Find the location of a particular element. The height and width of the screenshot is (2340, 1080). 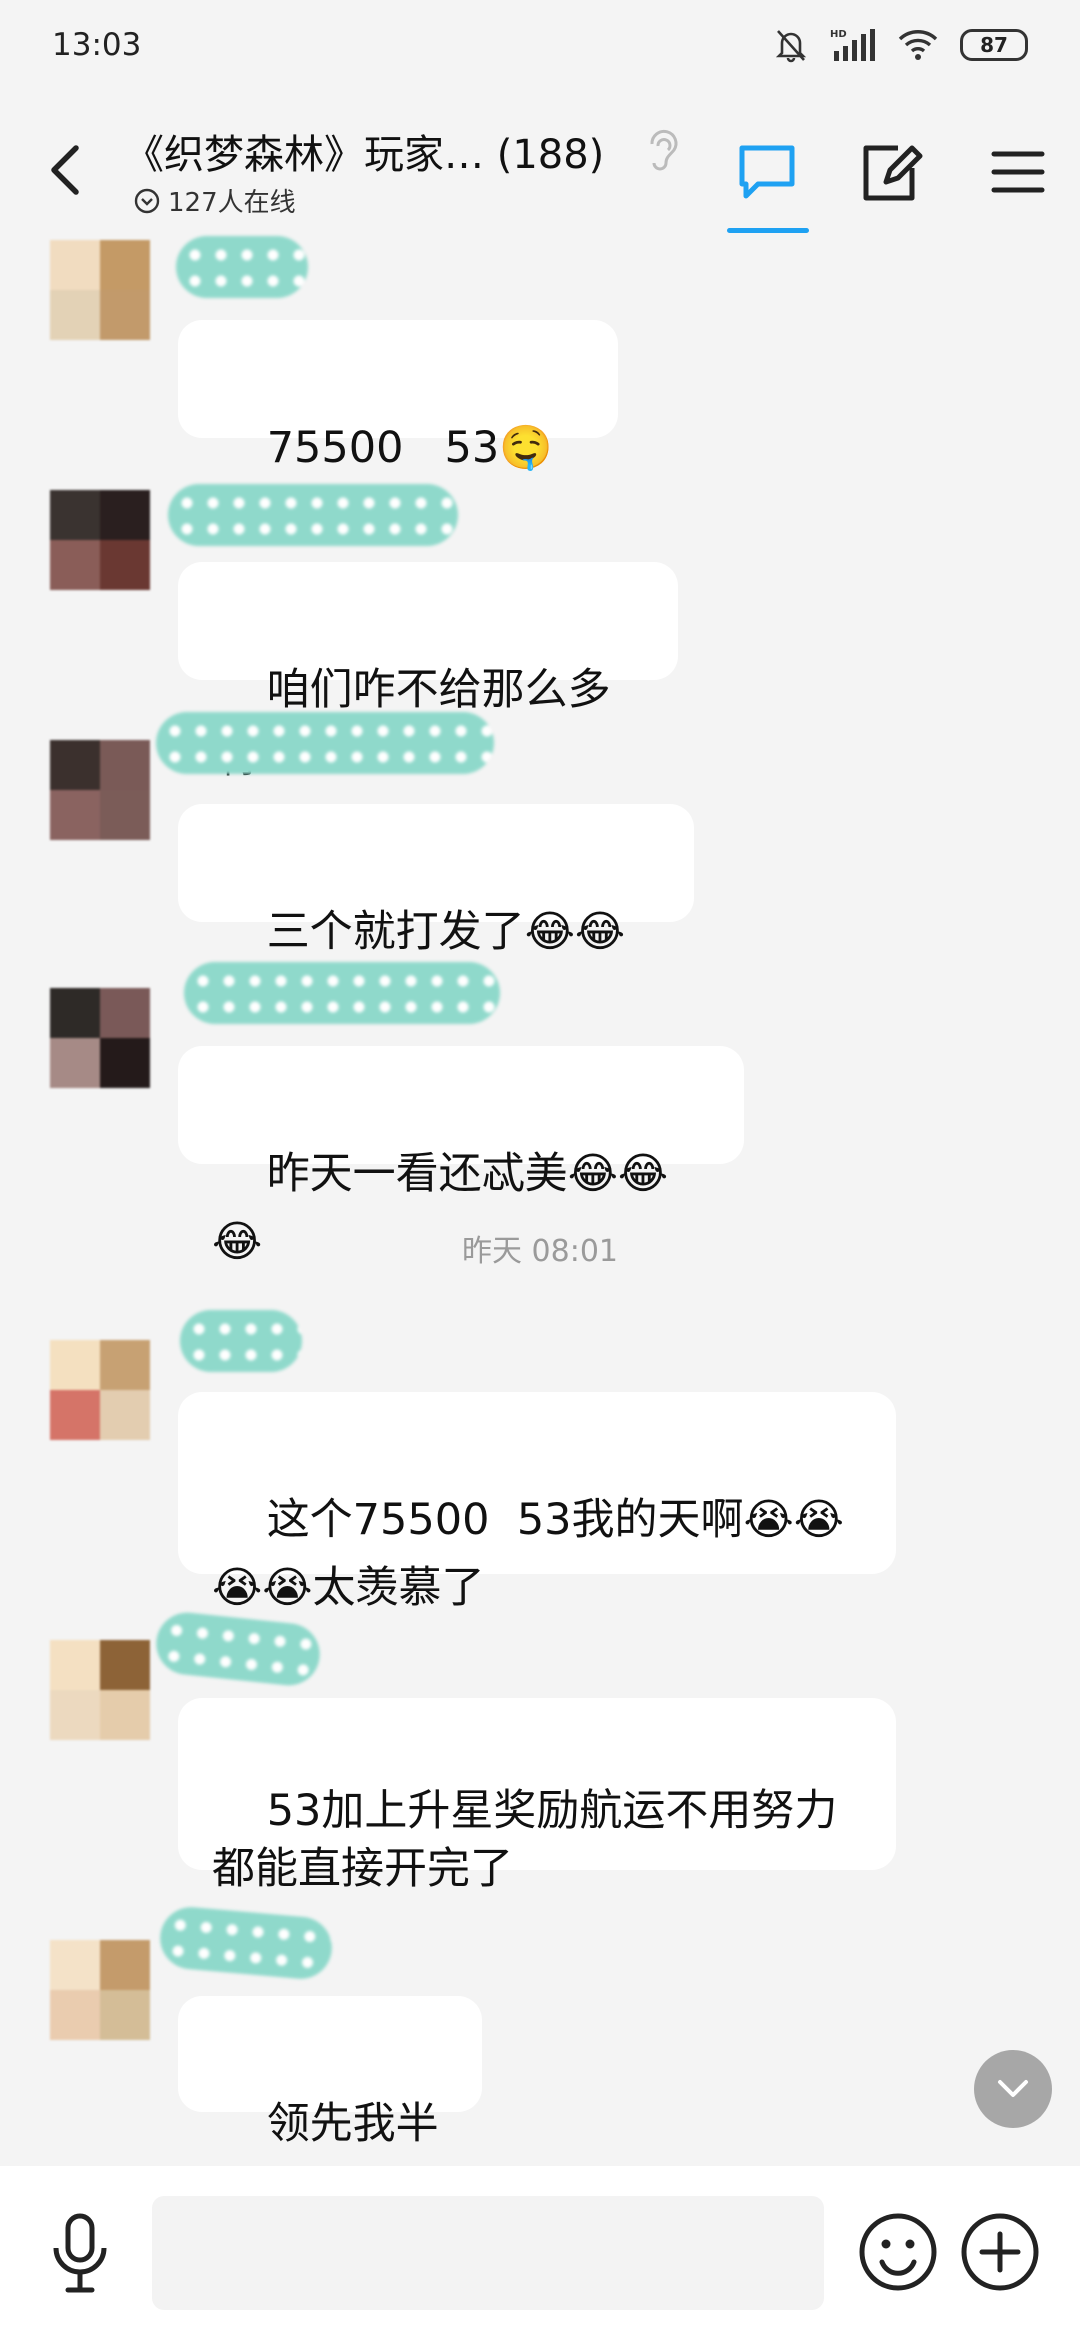

menu-icon is located at coordinates (1018, 172).